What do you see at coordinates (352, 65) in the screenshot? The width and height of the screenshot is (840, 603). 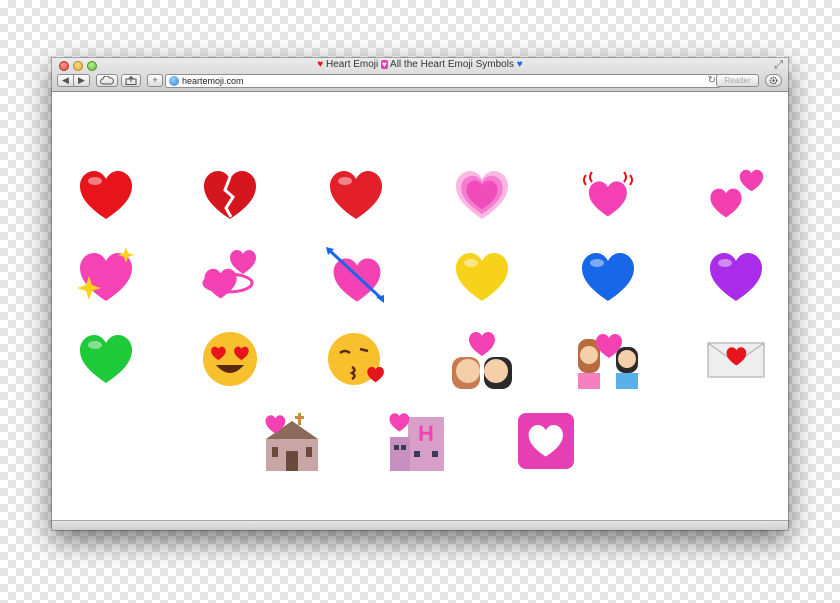 I see `title-text: Heart Emoji` at bounding box center [352, 65].